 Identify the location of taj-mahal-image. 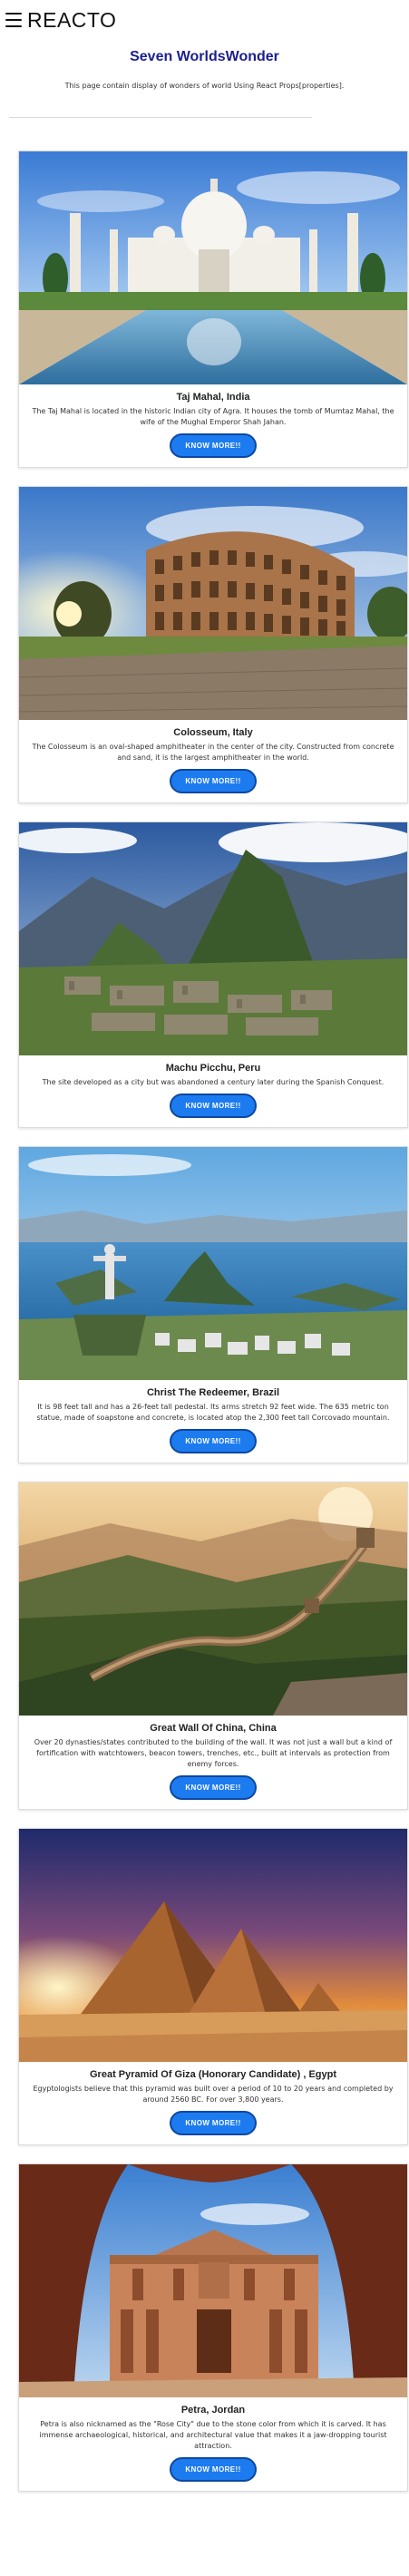
(213, 267).